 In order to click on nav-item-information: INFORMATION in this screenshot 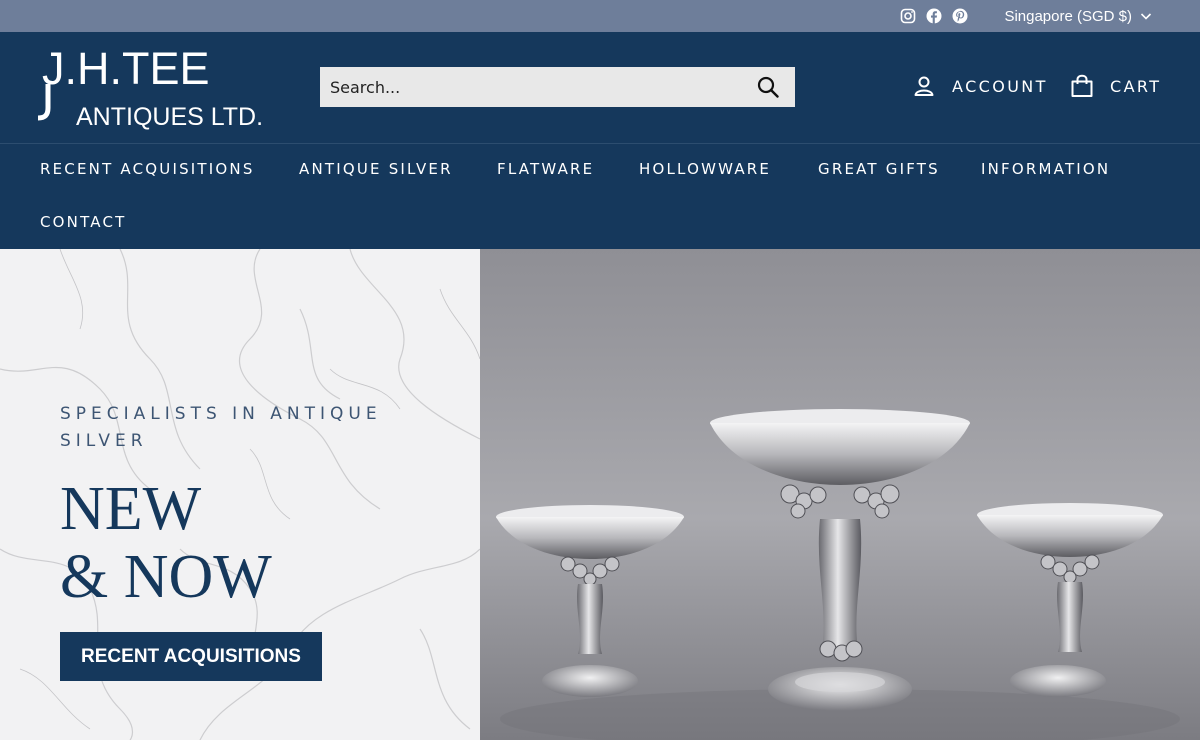, I will do `click(1045, 169)`.